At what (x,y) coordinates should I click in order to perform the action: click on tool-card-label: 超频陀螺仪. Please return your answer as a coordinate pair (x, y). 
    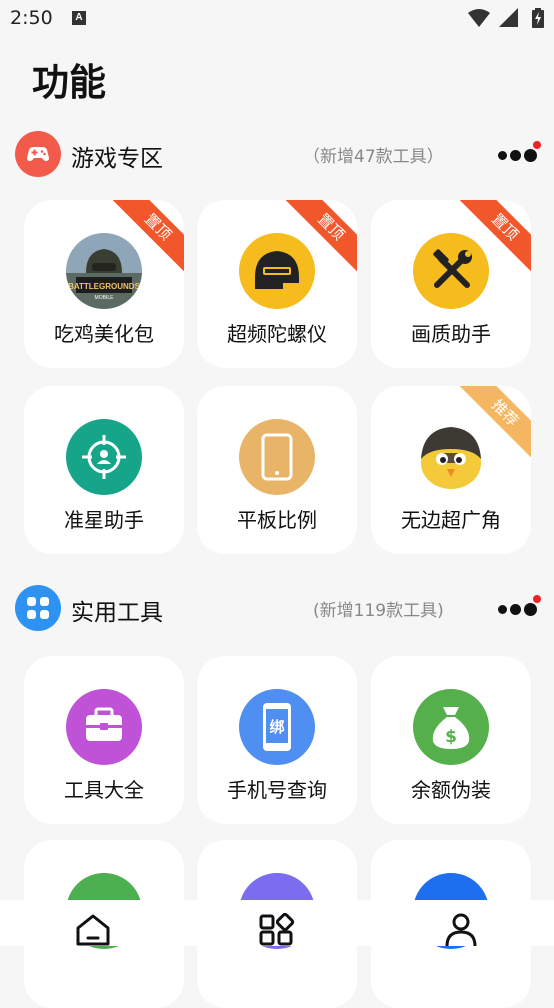
    Looking at the image, I should click on (277, 334).